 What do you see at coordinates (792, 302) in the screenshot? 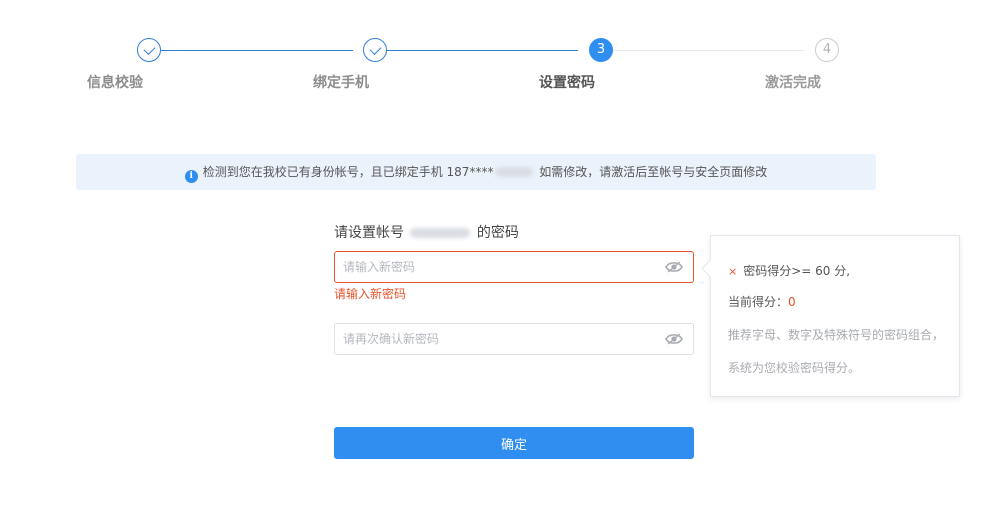
I see `current-score-value: 0` at bounding box center [792, 302].